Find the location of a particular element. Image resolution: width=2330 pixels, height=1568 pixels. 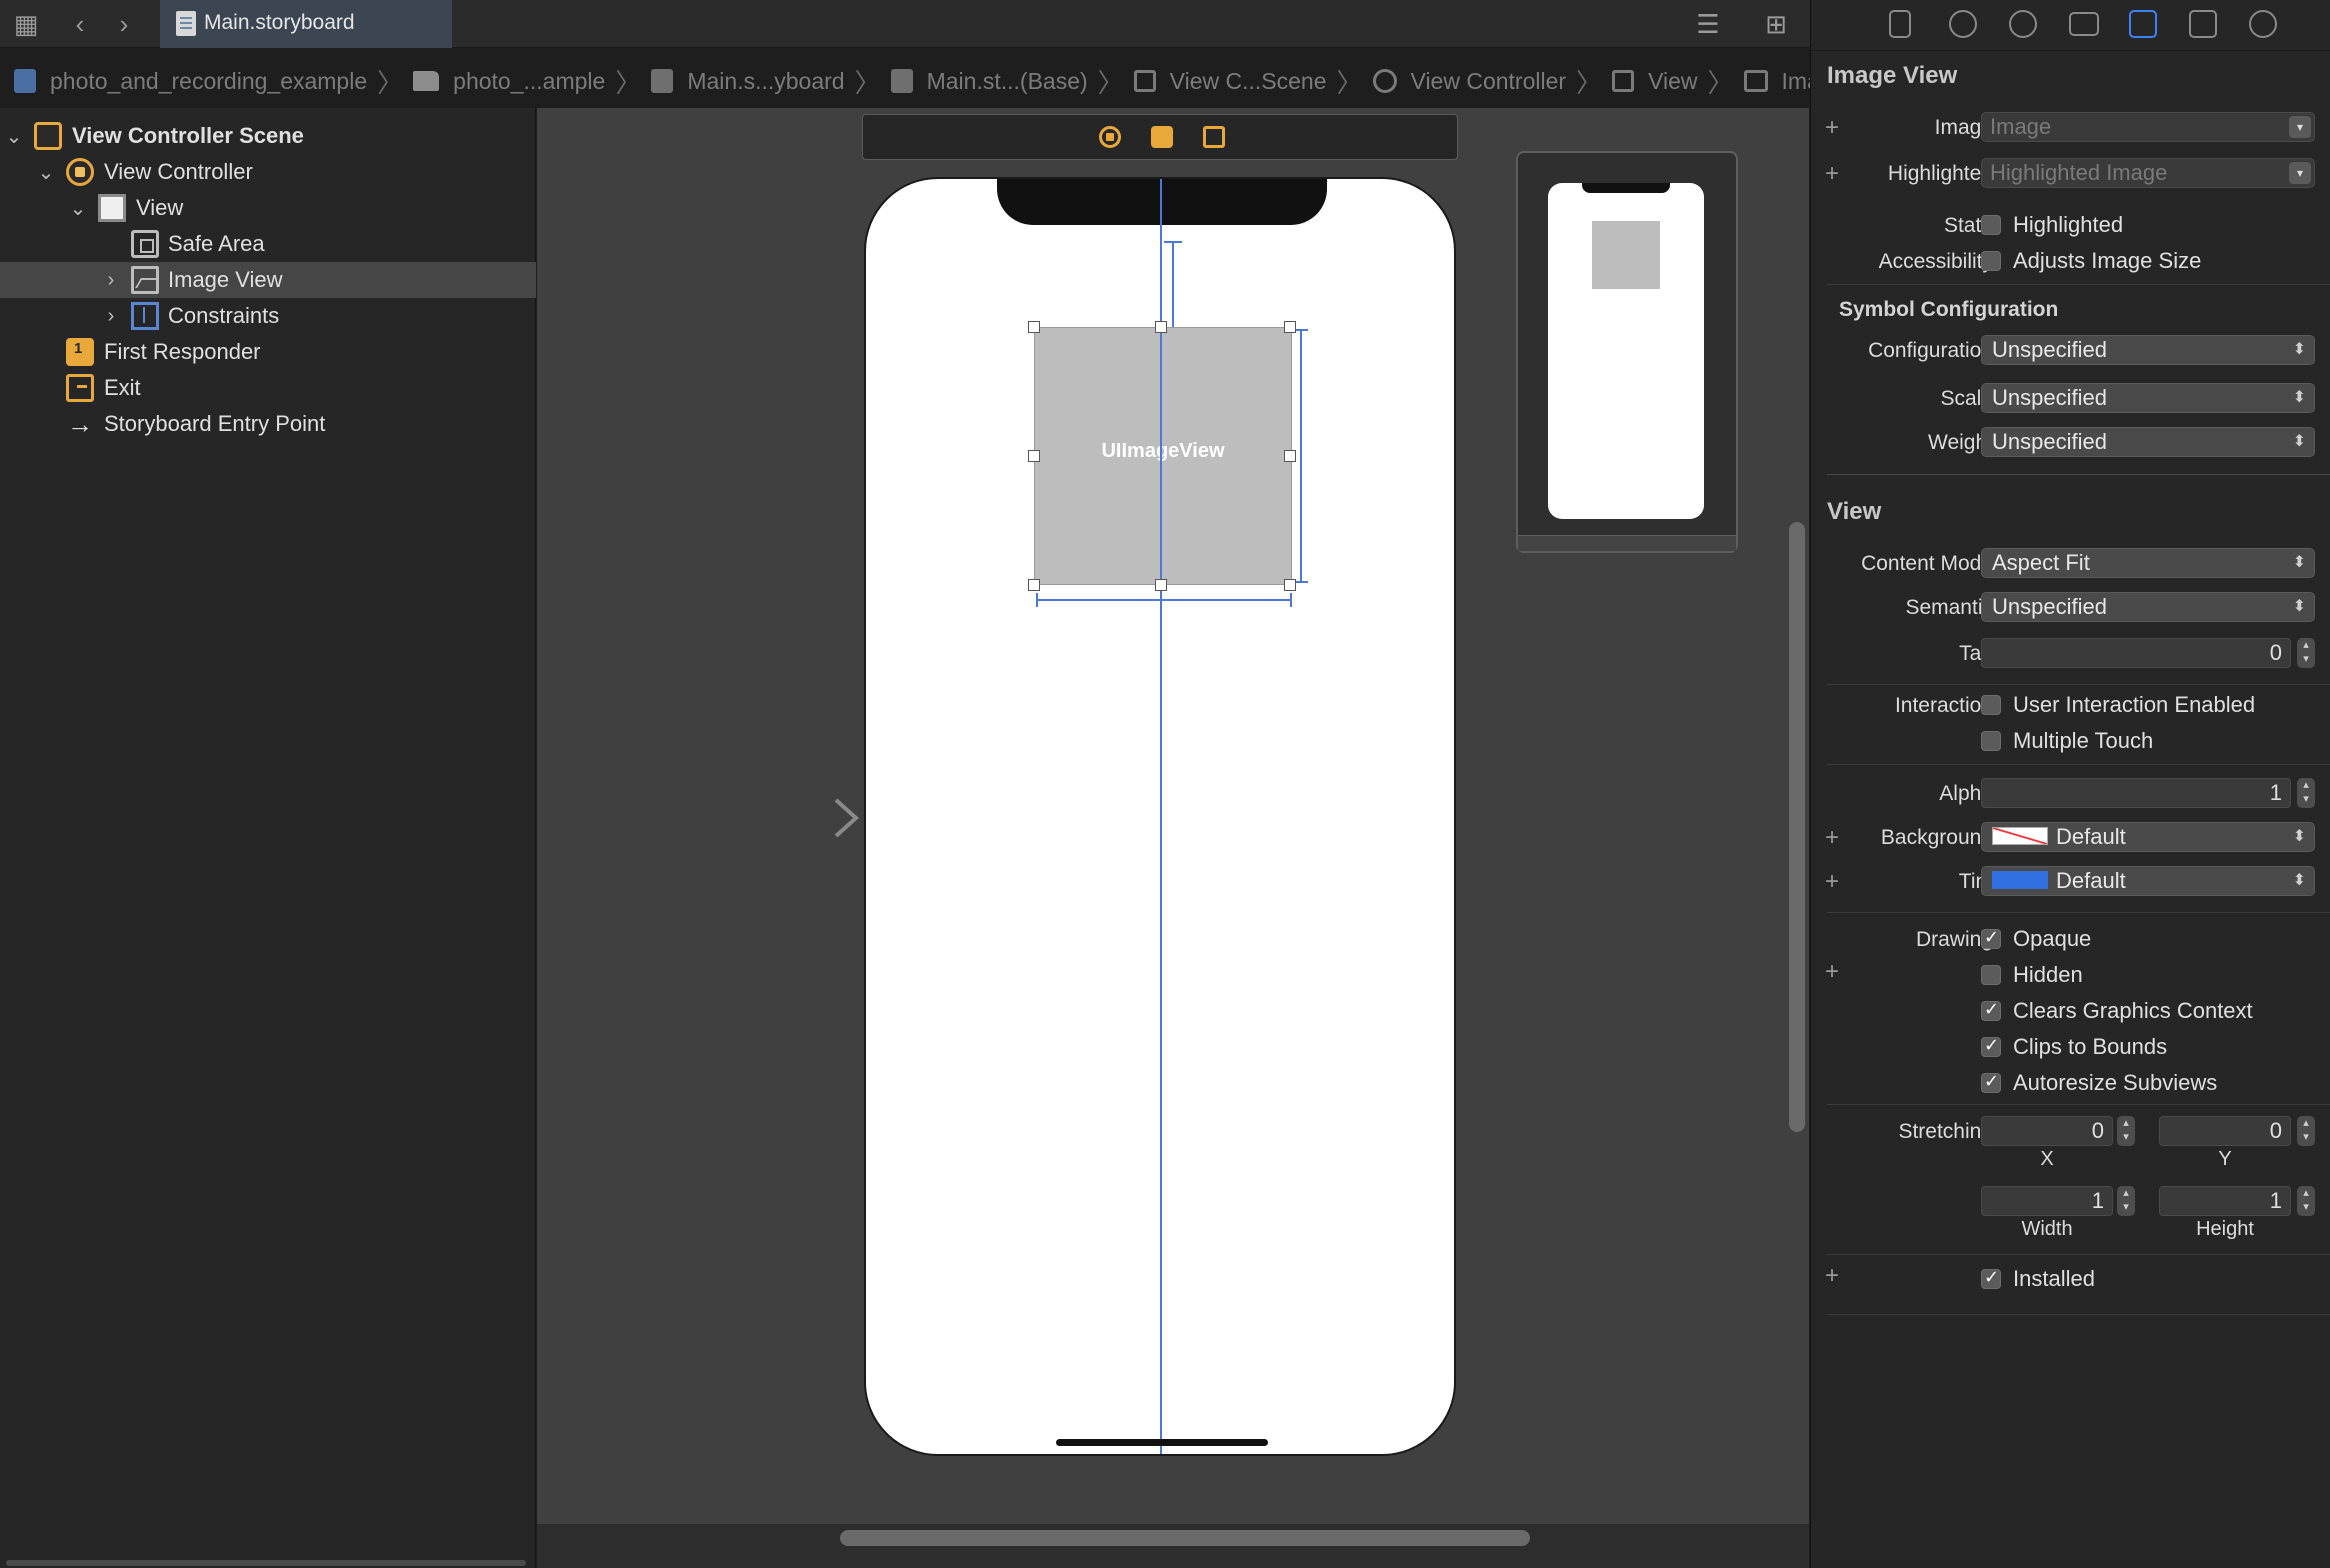

stretching-x-stepper: ▴ ▾ is located at coordinates (2126, 1131).